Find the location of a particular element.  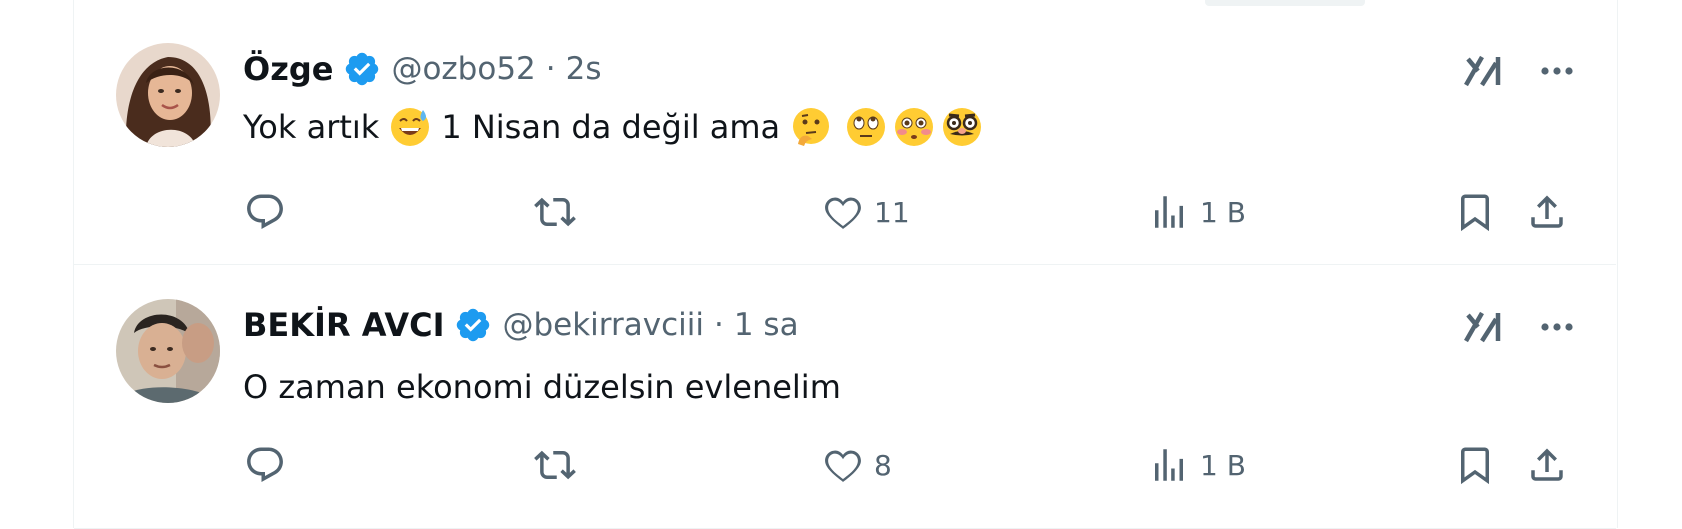

tweet-text-content: O zaman ekonomi düzelsin evlenelim is located at coordinates (542, 387).